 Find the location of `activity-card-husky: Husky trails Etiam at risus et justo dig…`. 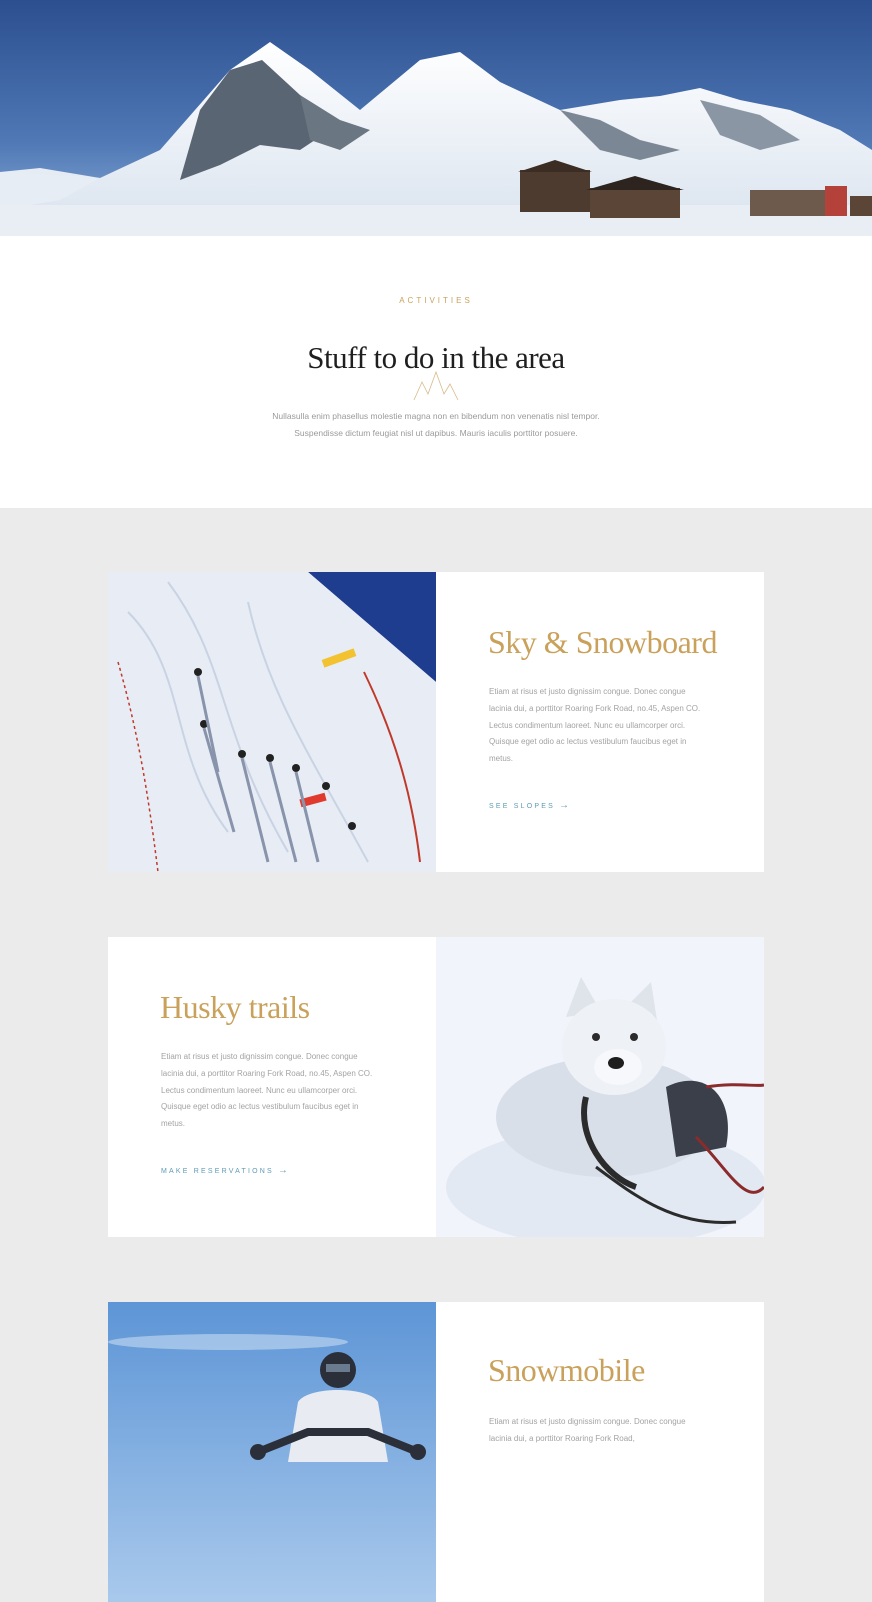

activity-card-husky: Husky trails Etiam at risus et justo dig… is located at coordinates (436, 1087).